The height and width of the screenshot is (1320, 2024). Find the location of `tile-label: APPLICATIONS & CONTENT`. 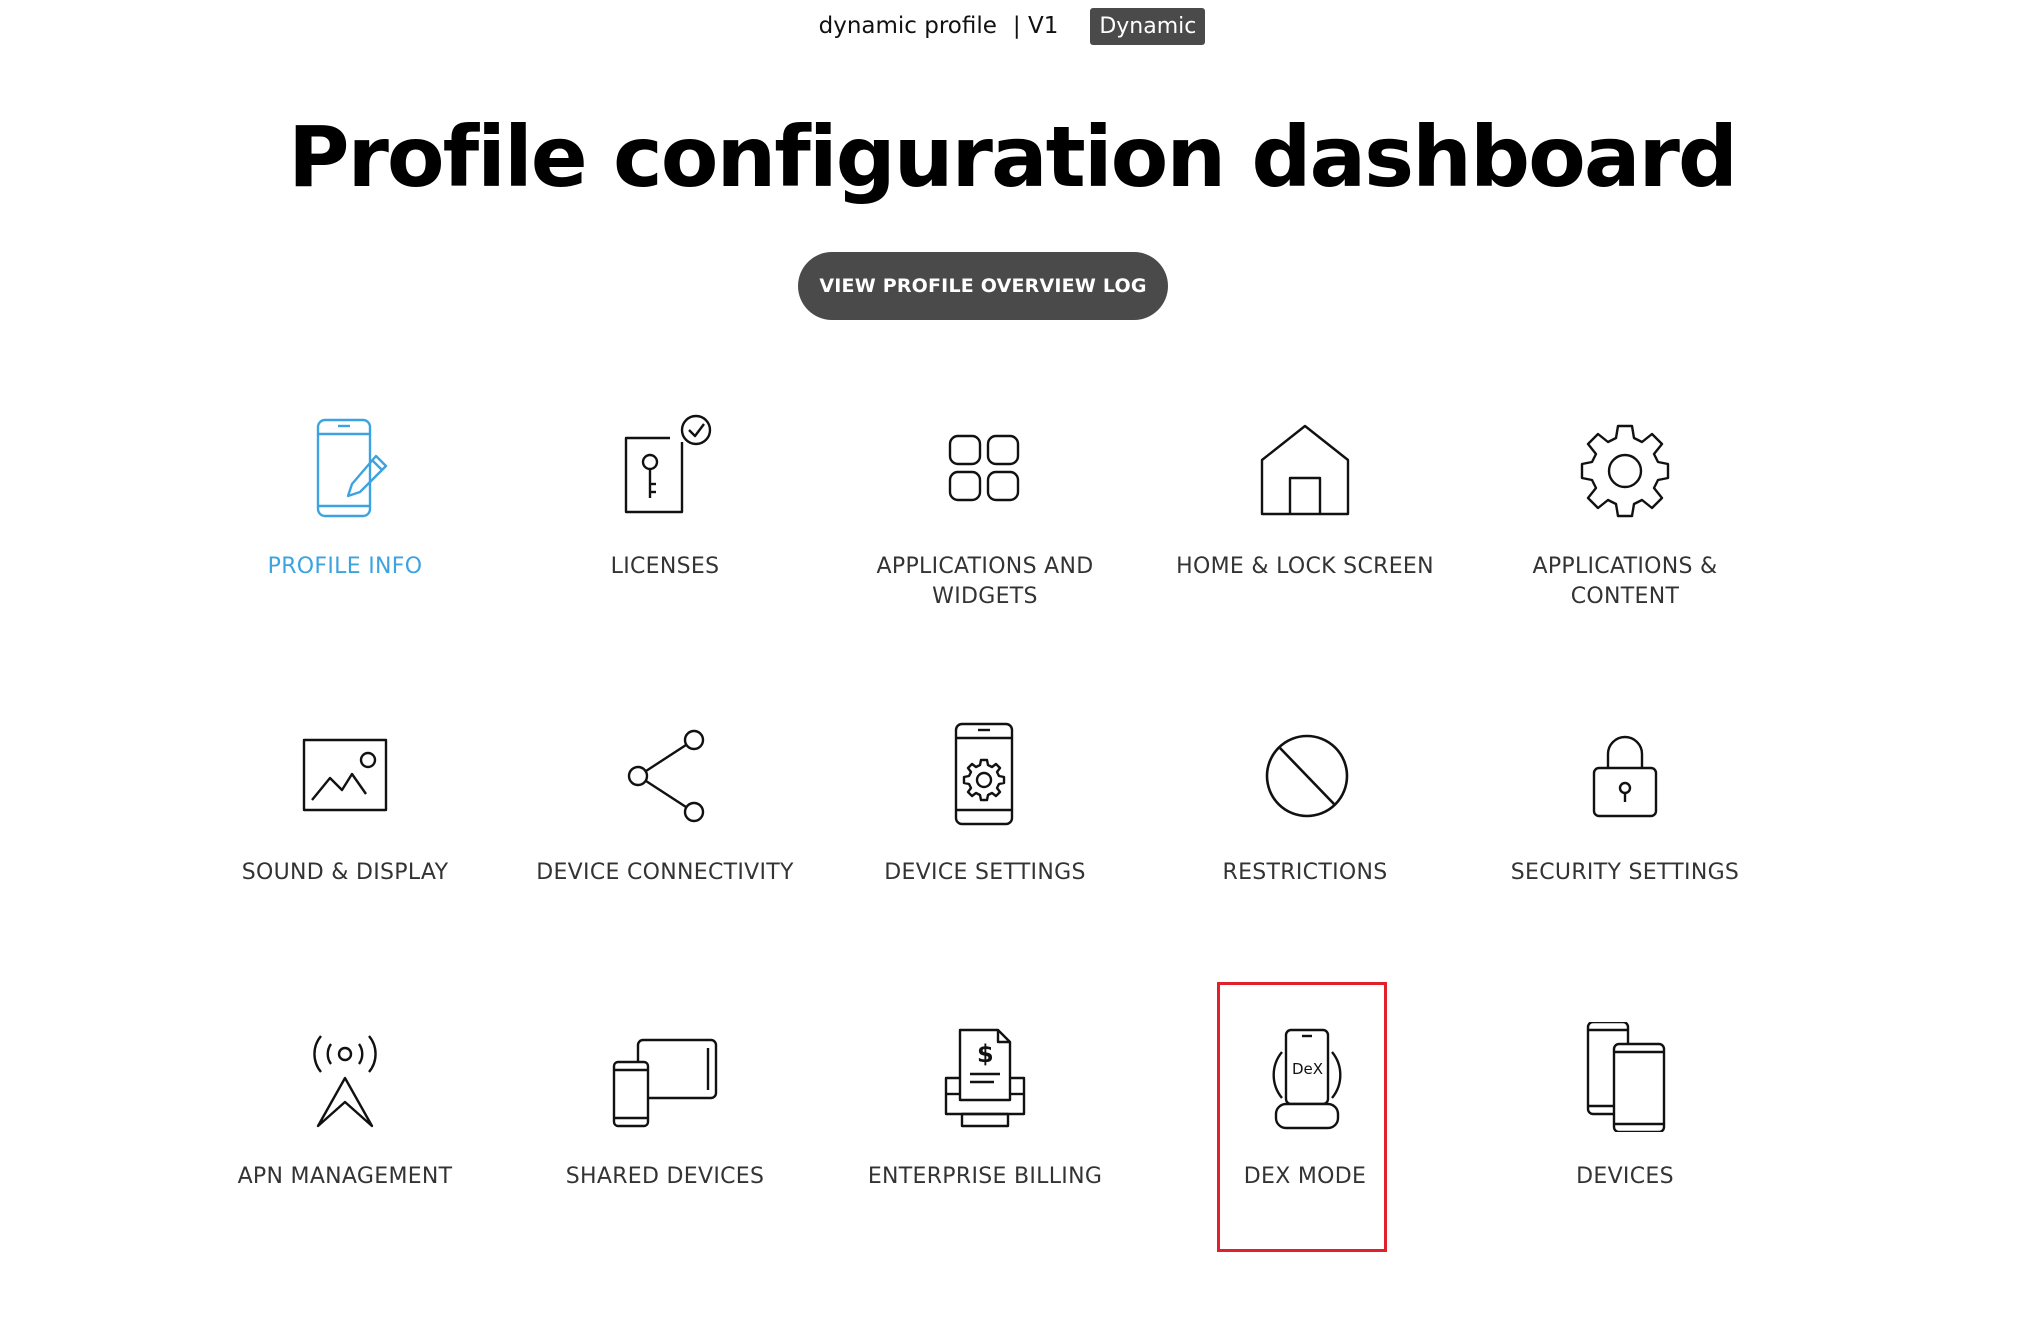

tile-label: APPLICATIONS & CONTENT is located at coordinates (1625, 581).